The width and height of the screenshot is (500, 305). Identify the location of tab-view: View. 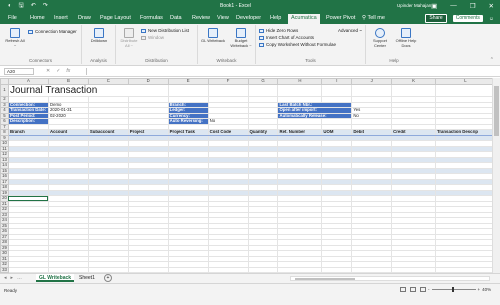
(223, 18).